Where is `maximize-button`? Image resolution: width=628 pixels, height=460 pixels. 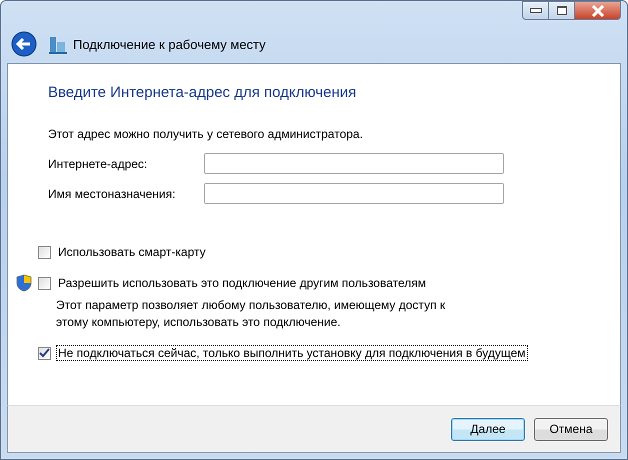
maximize-button is located at coordinates (562, 10).